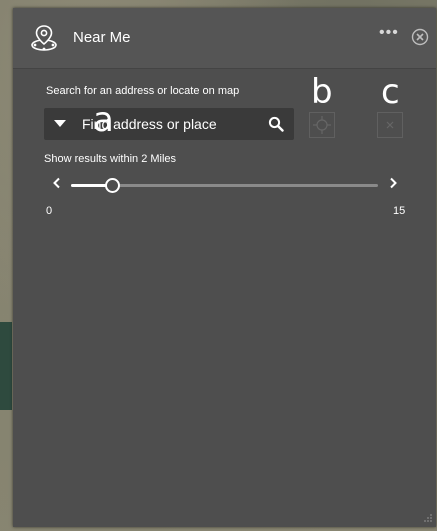 This screenshot has width=437, height=531. I want to click on annotation-b: b, so click(322, 92).